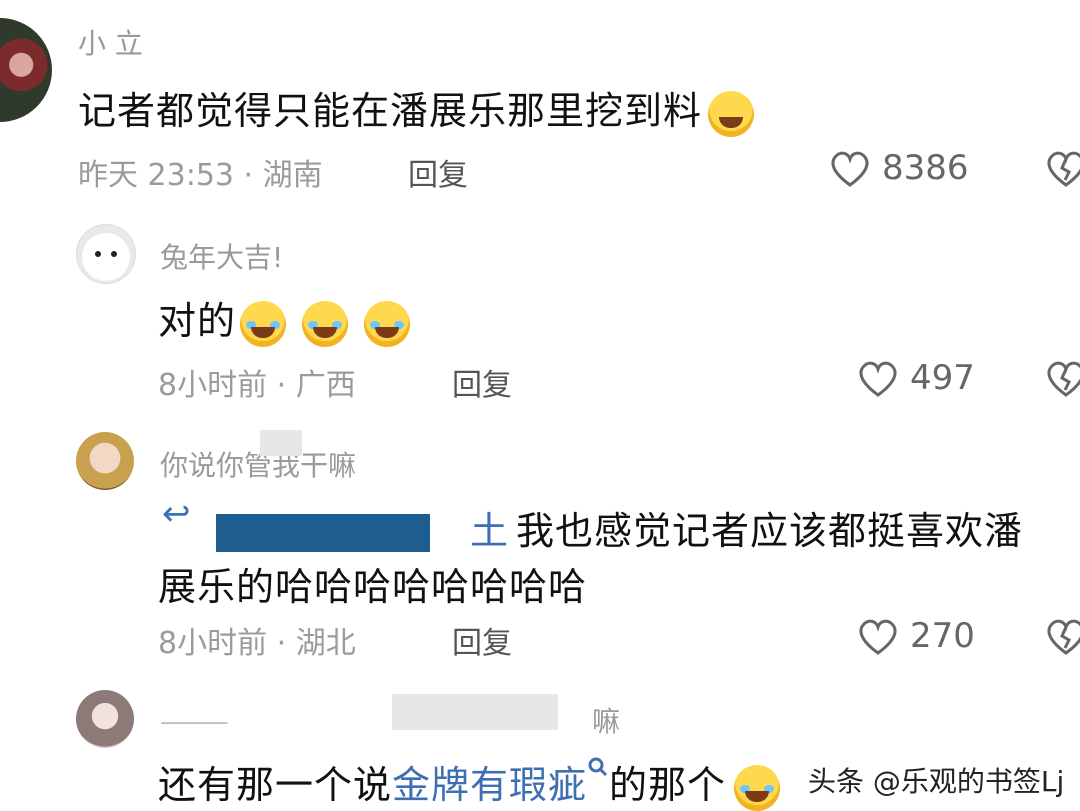 This screenshot has width=1080, height=811. I want to click on watermark: 头条 @乐观的书签Lj, so click(936, 781).